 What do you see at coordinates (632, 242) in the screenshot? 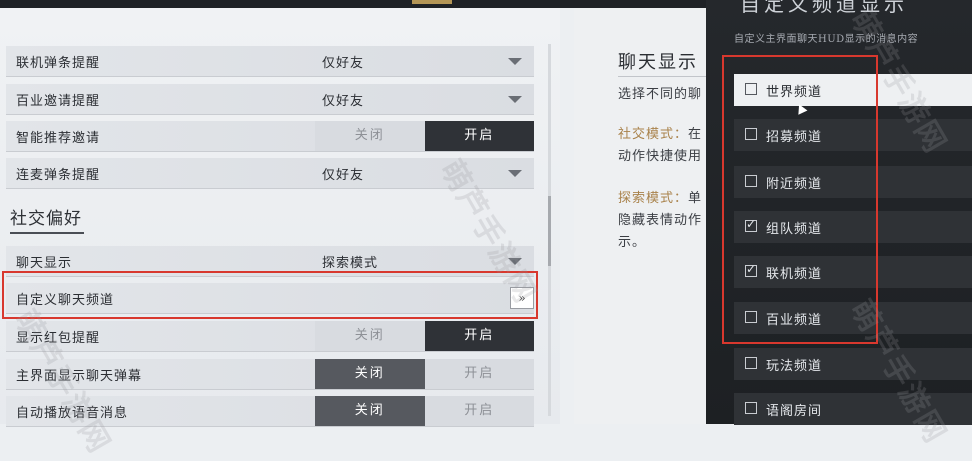
I see `description-explore-line3: 示。` at bounding box center [632, 242].